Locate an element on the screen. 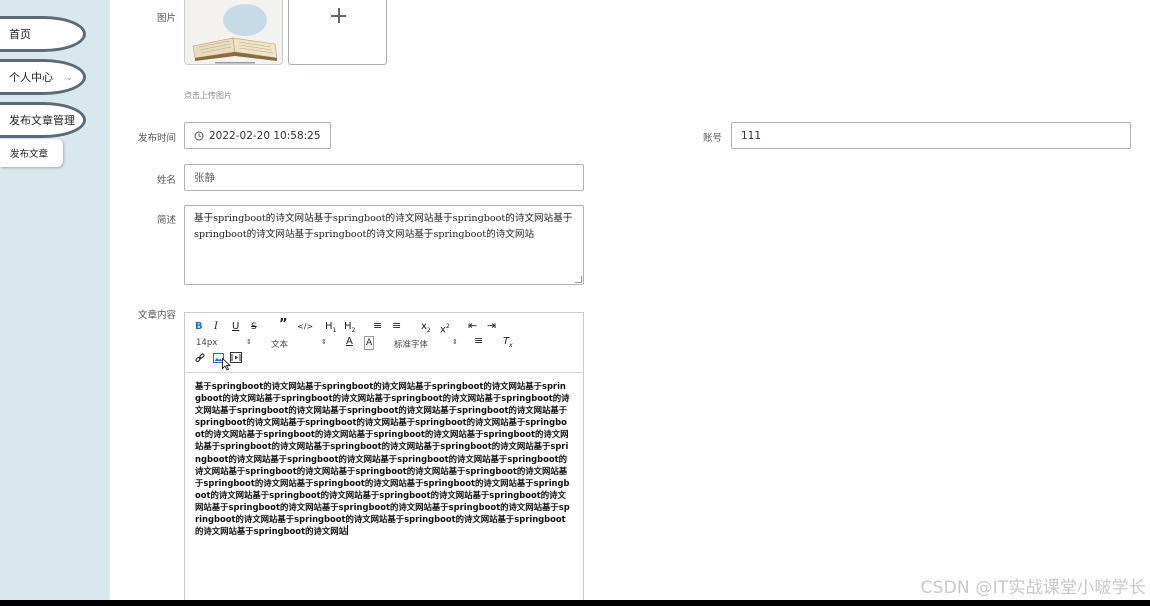 This screenshot has height=606, width=1150. upload-hint: 点击上传图片 is located at coordinates (208, 95).